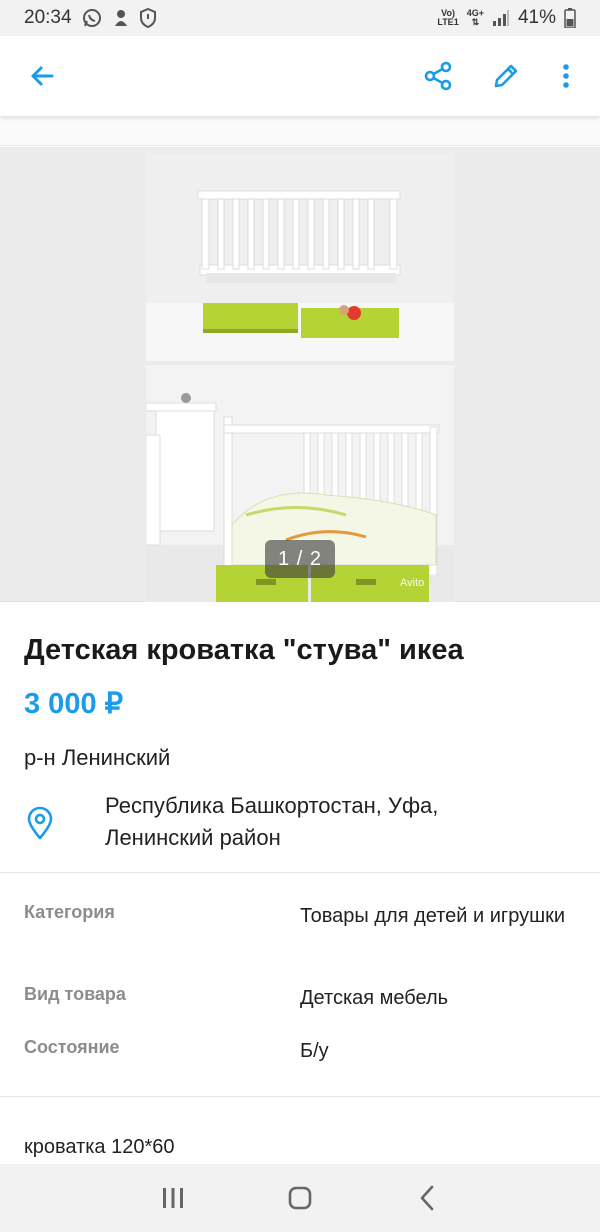 This screenshot has width=600, height=1232. I want to click on share-icon, so click(438, 76).